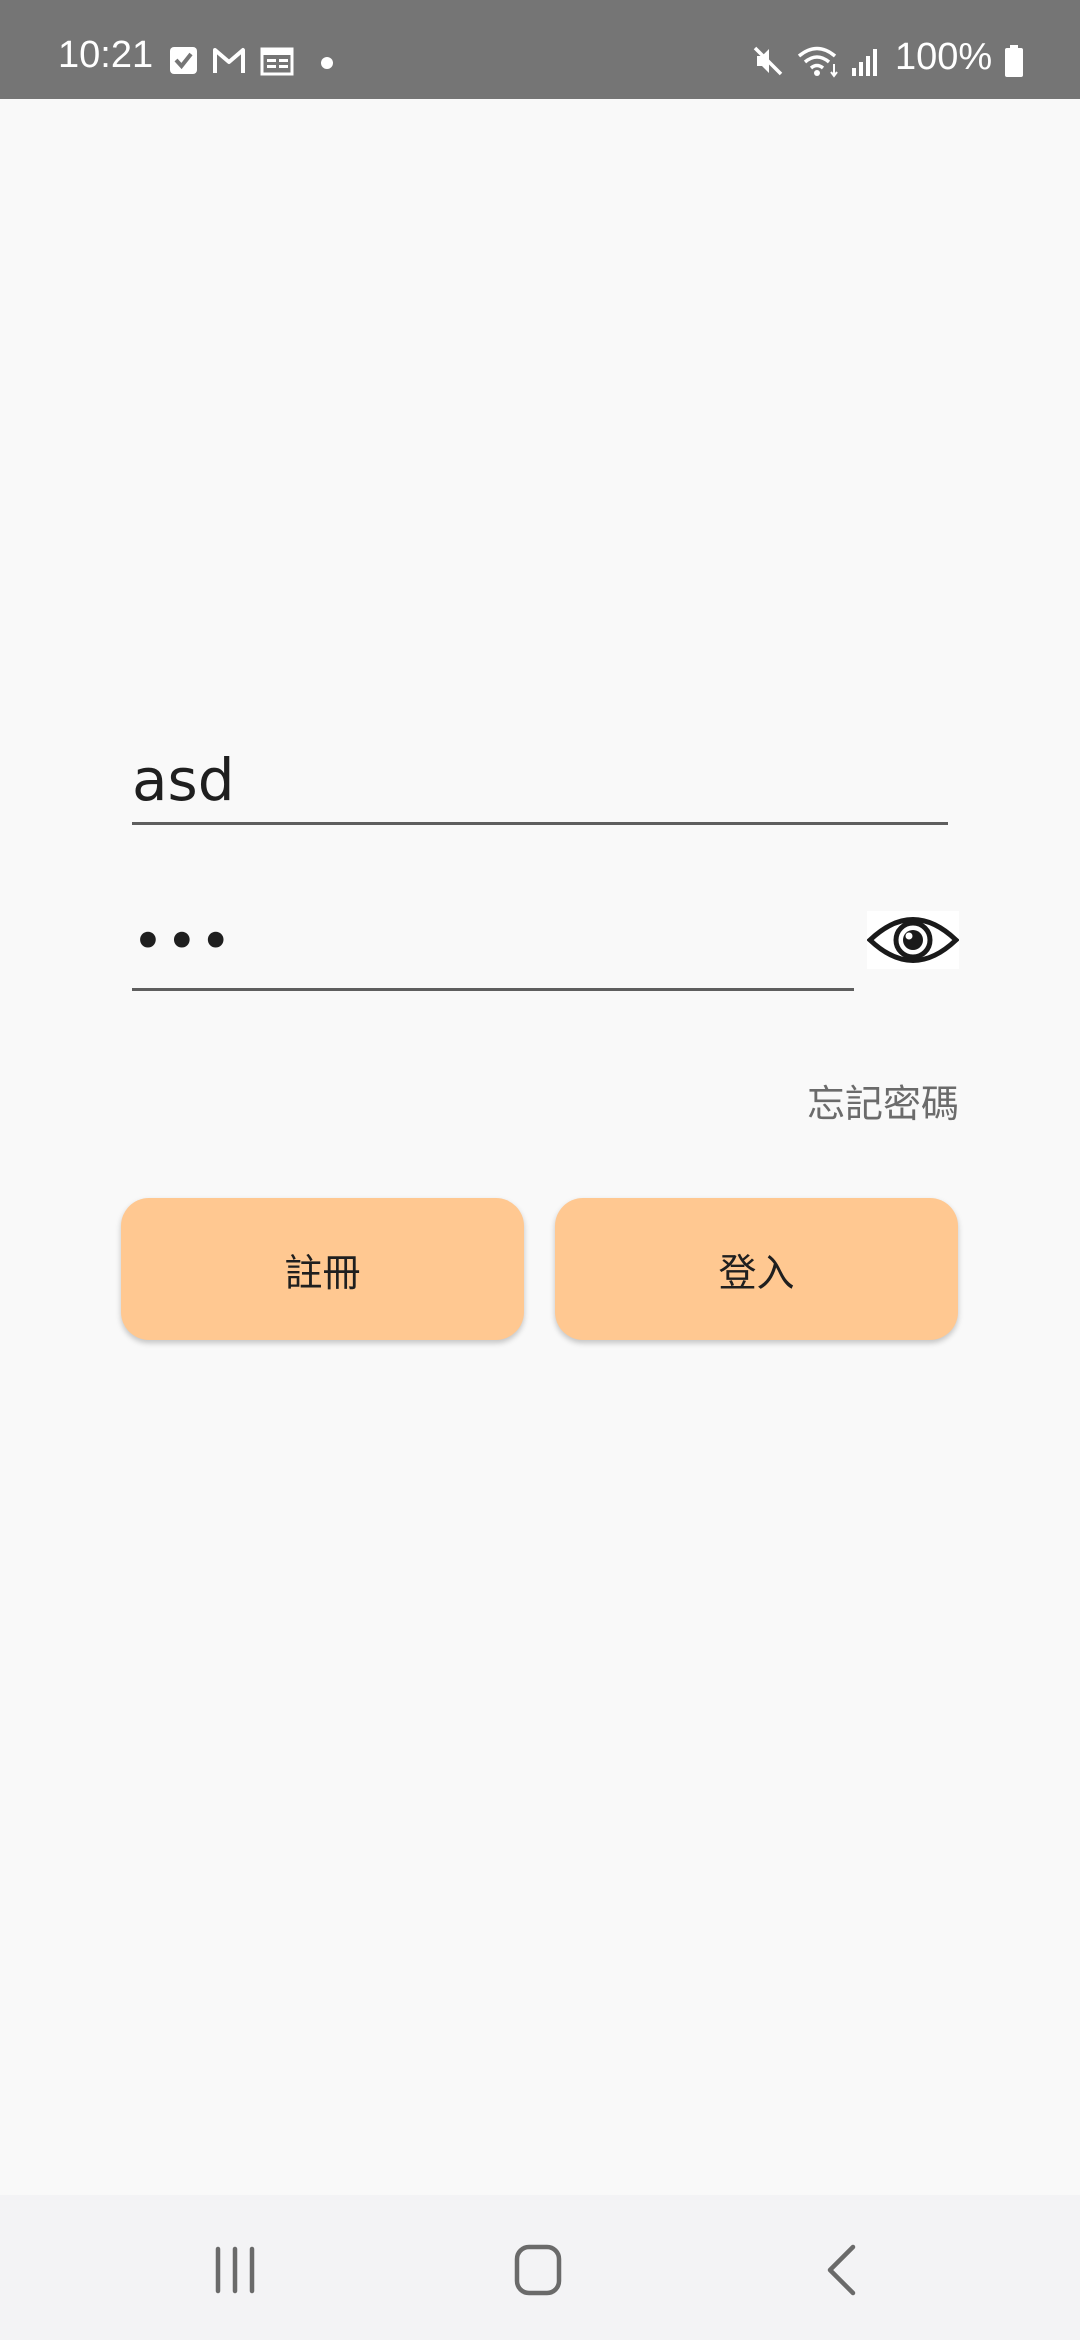 This screenshot has width=1080, height=2340. What do you see at coordinates (322, 1272) in the screenshot?
I see `register-button-label: 註冊` at bounding box center [322, 1272].